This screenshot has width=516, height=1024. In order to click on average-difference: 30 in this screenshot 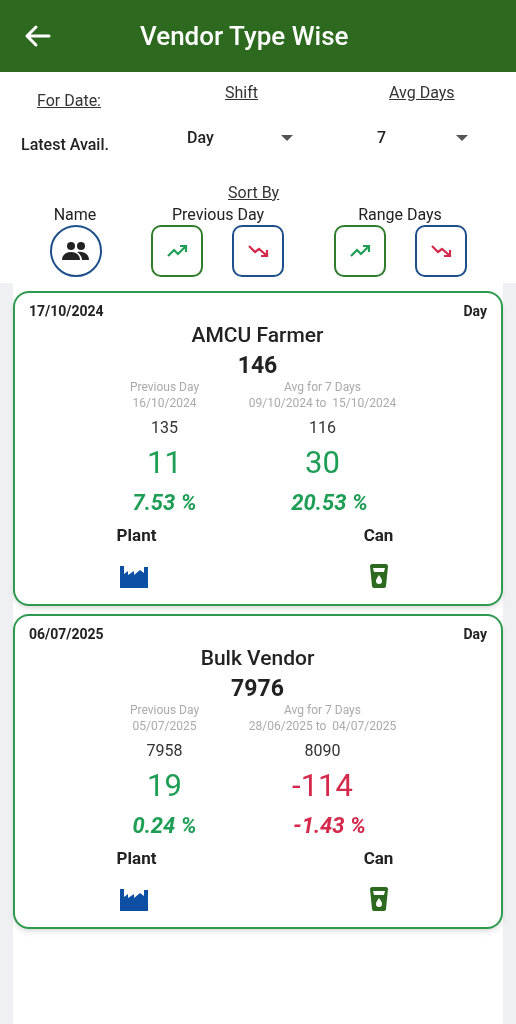, I will do `click(322, 463)`.